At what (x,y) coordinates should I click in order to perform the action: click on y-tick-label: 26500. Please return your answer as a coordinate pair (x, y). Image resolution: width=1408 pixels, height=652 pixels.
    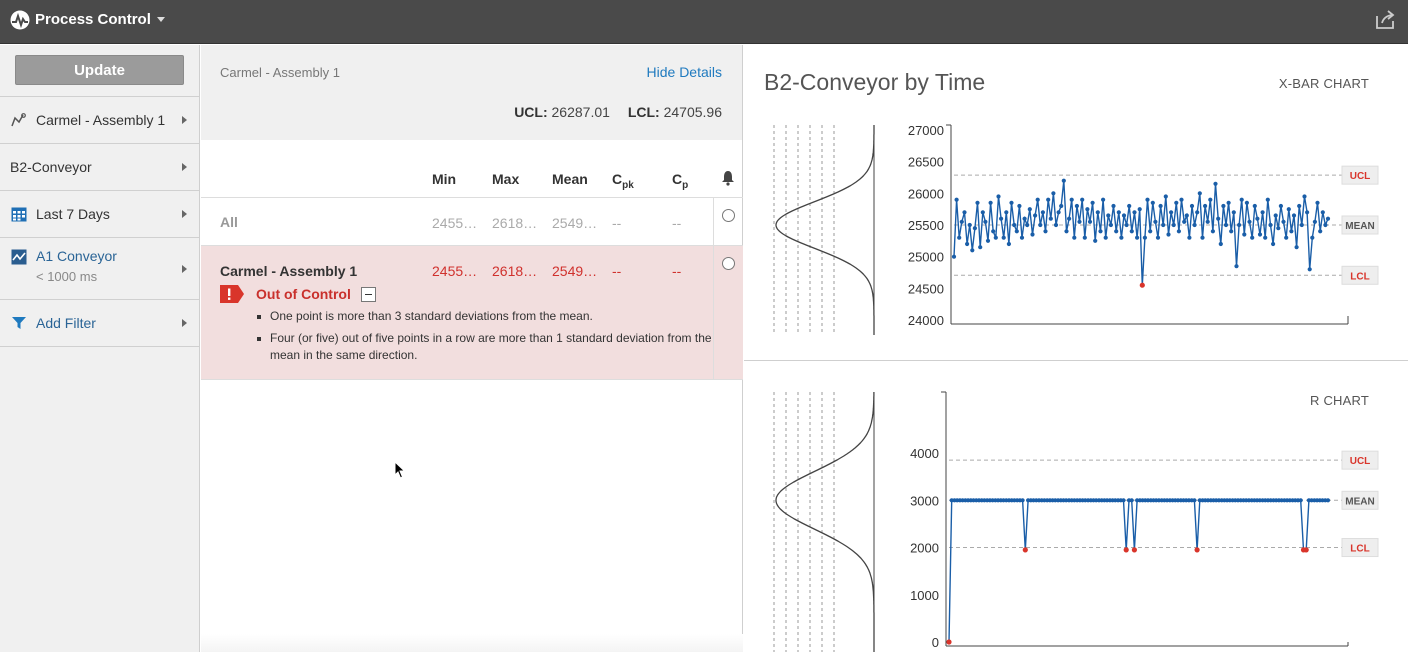
    Looking at the image, I should click on (926, 162).